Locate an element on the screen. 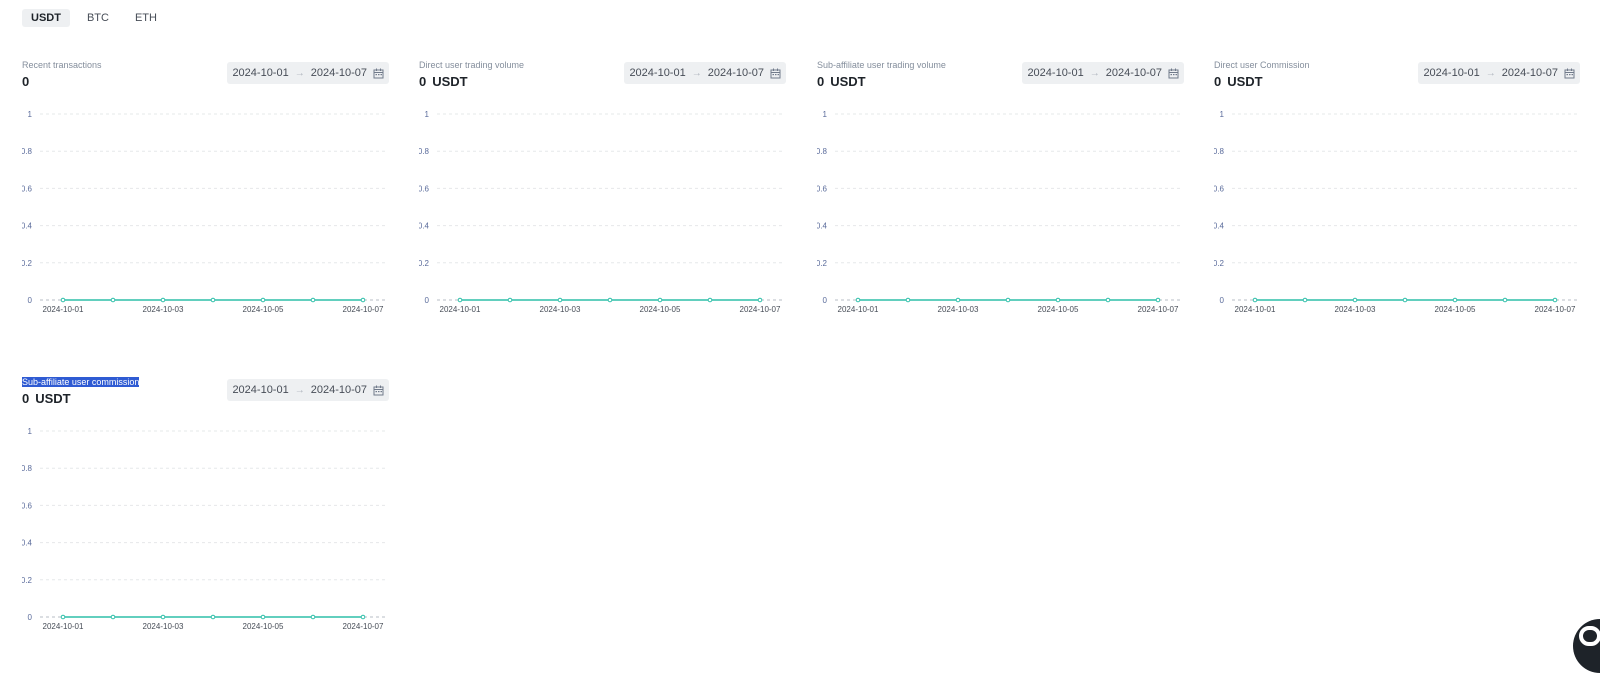  chat-button is located at coordinates (1586, 646).